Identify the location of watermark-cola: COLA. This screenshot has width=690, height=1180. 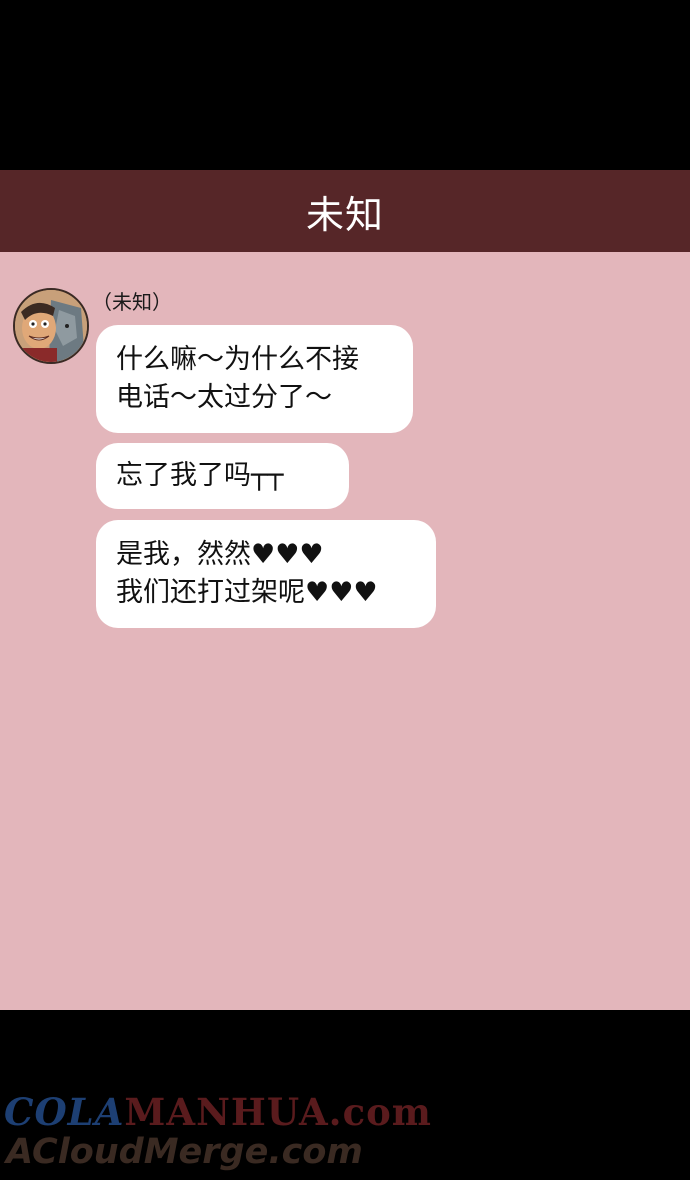
(64, 1112).